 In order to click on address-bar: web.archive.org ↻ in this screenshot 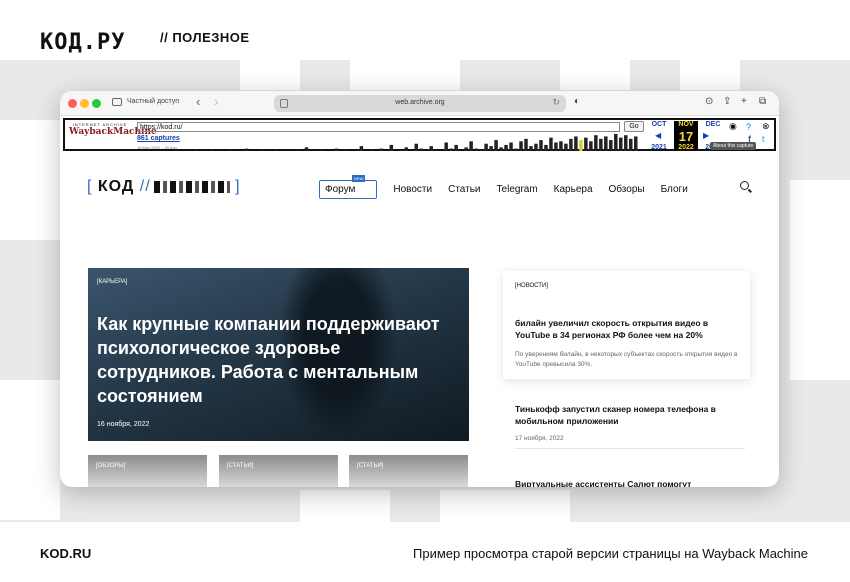, I will do `click(420, 103)`.